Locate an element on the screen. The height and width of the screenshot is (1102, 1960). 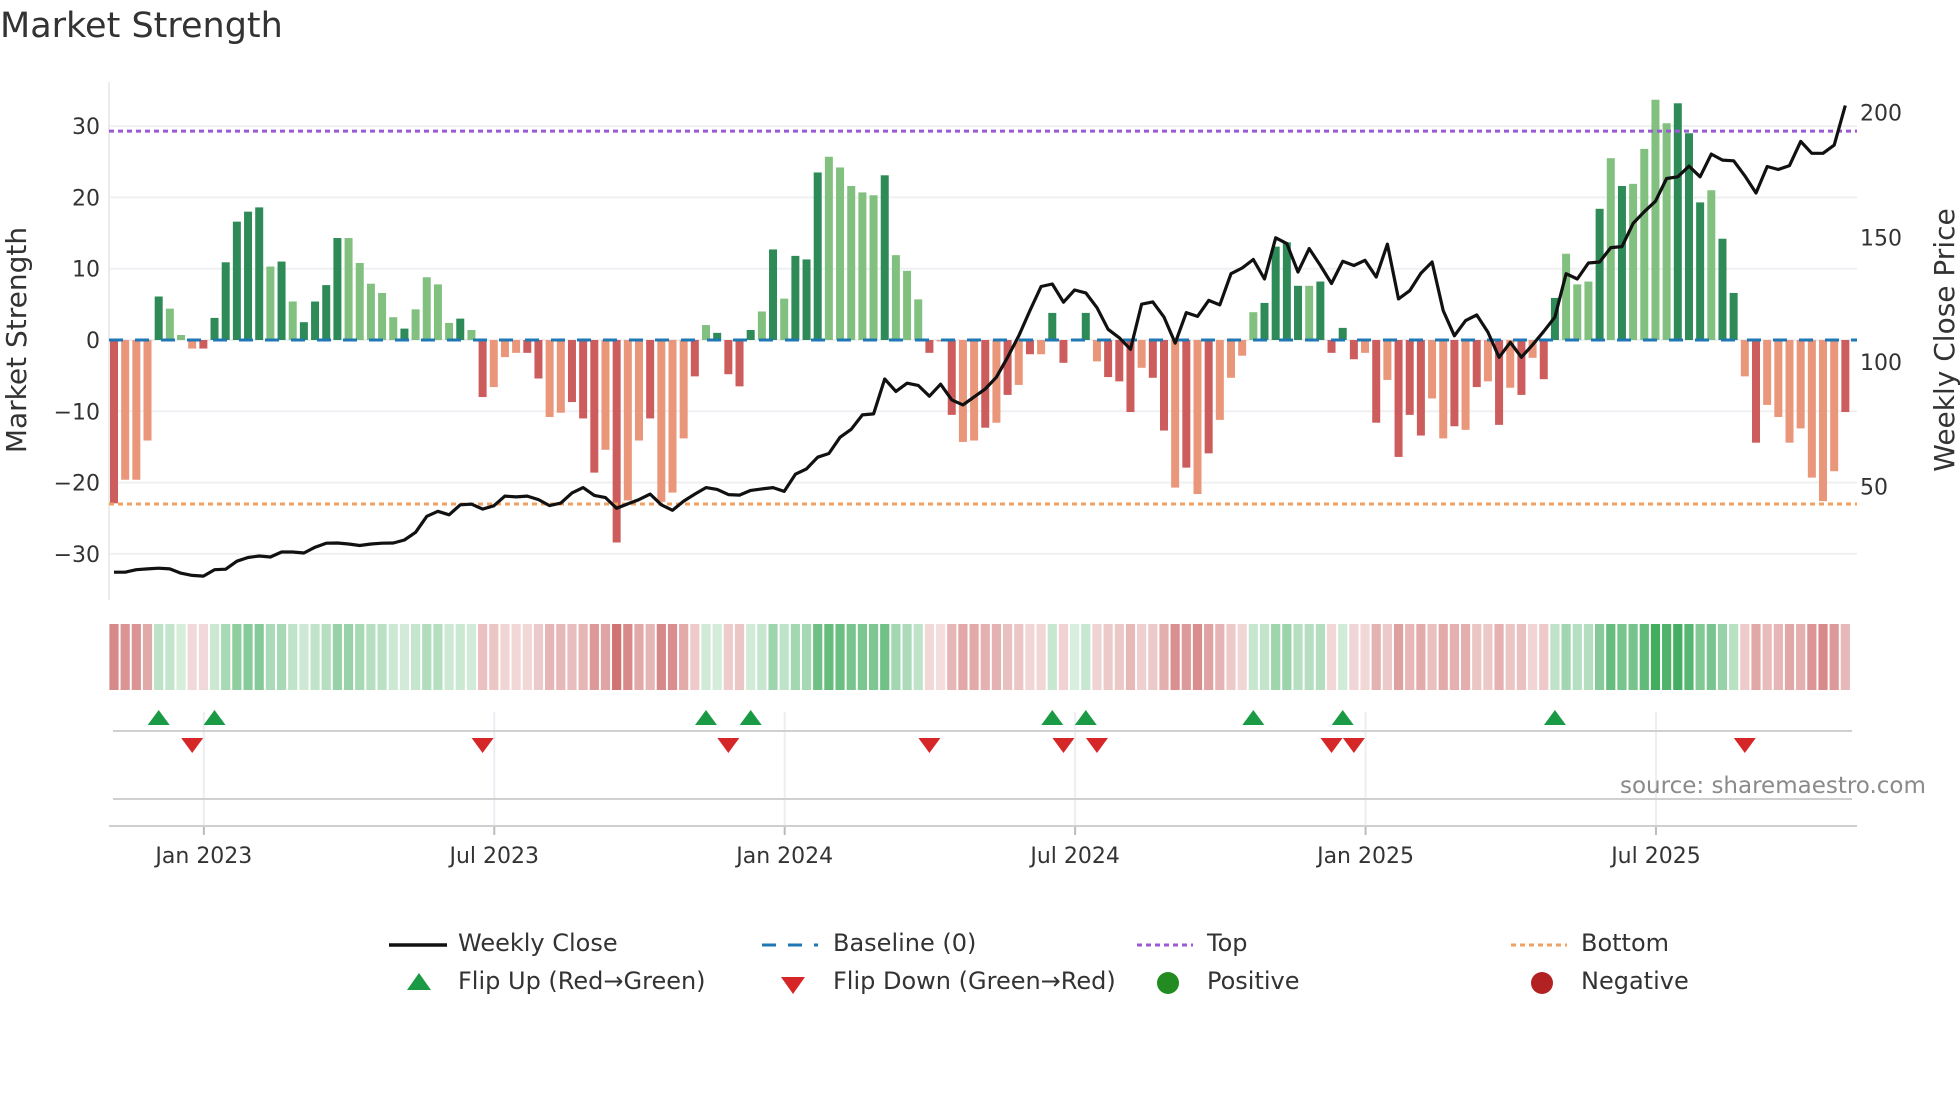
legend-top-icon is located at coordinates (1165, 945).